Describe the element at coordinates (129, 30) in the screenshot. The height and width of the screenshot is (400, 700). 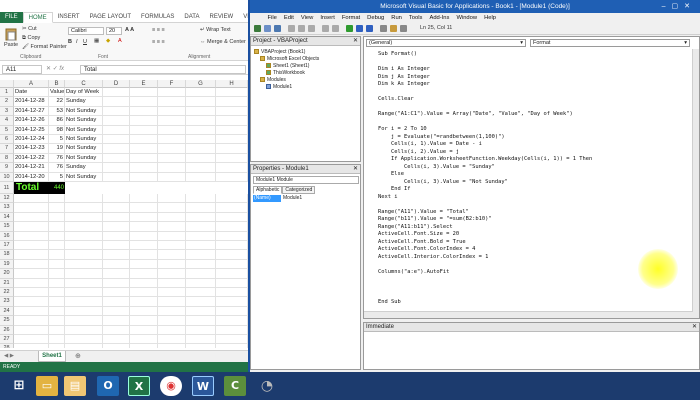
I see `font-grow-icon: A A` at that location.